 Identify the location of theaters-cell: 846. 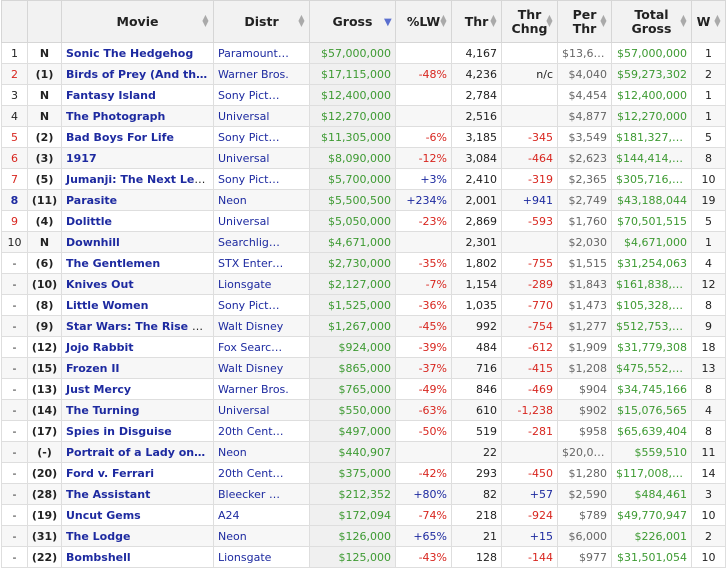
(476, 389).